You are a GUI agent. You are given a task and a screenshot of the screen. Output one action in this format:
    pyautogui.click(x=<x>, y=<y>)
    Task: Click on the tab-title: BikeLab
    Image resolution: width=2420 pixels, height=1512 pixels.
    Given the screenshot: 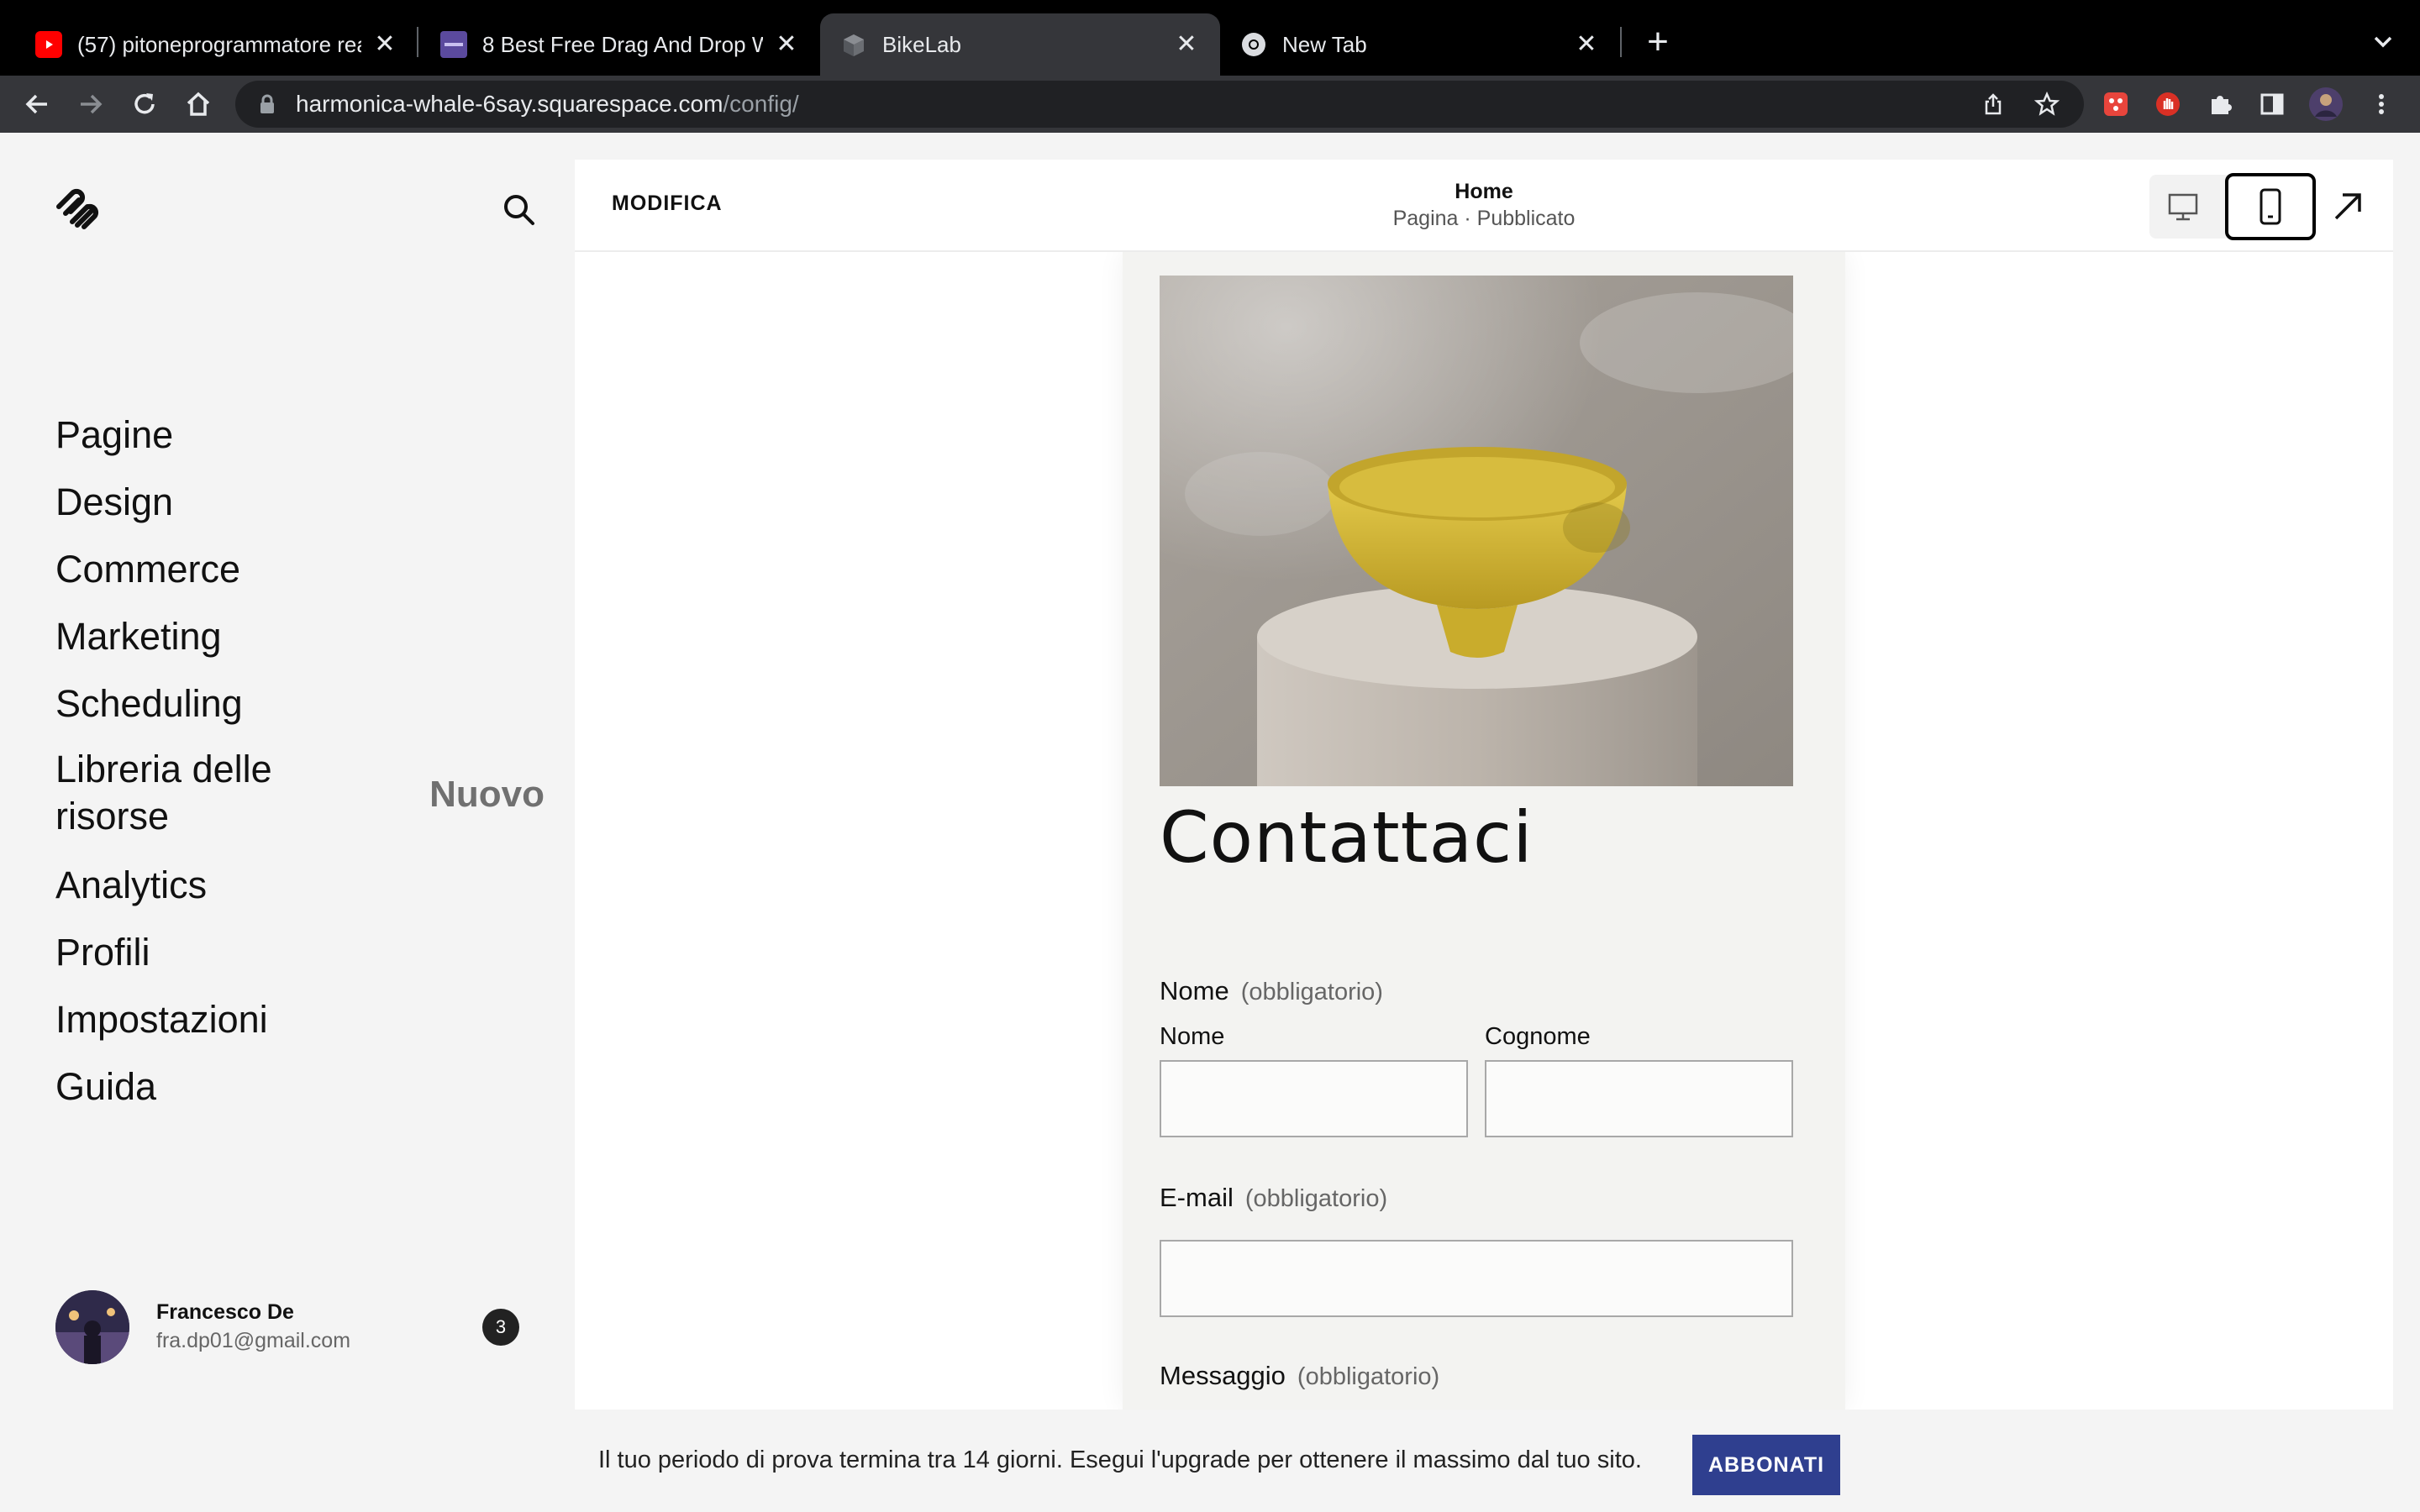 What is the action you would take?
    pyautogui.click(x=922, y=44)
    